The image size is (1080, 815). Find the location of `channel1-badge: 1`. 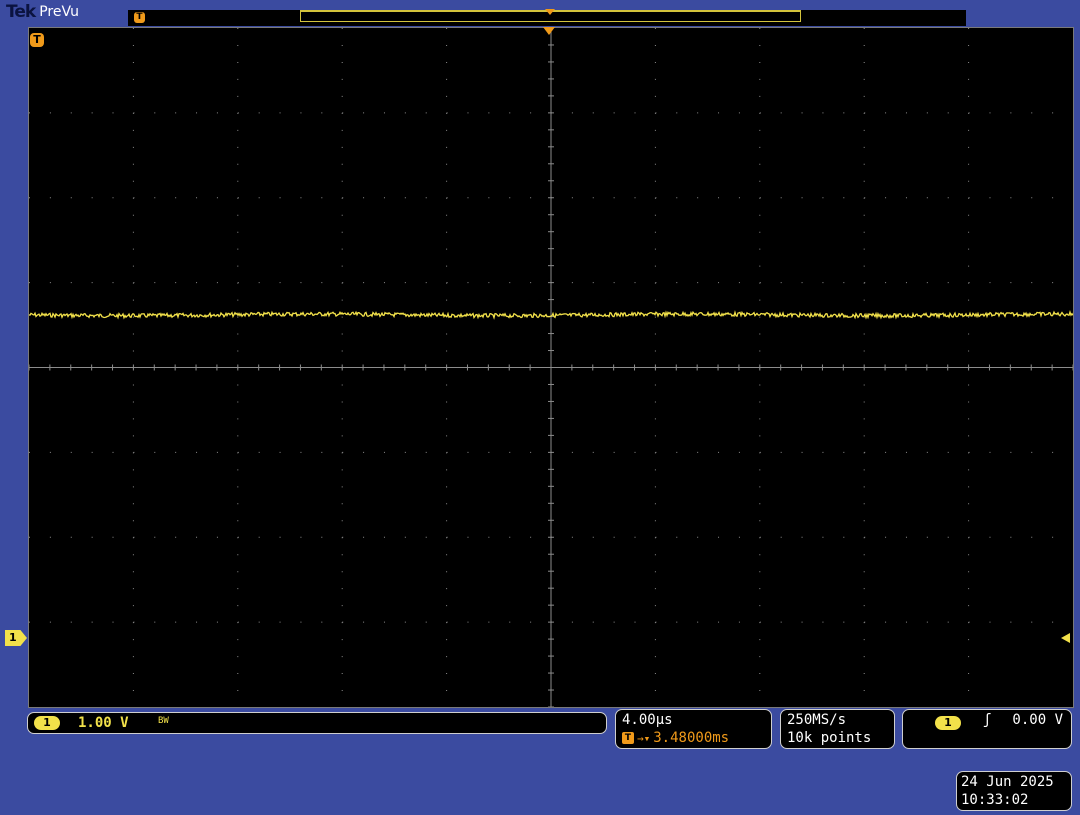

channel1-badge: 1 is located at coordinates (47, 723).